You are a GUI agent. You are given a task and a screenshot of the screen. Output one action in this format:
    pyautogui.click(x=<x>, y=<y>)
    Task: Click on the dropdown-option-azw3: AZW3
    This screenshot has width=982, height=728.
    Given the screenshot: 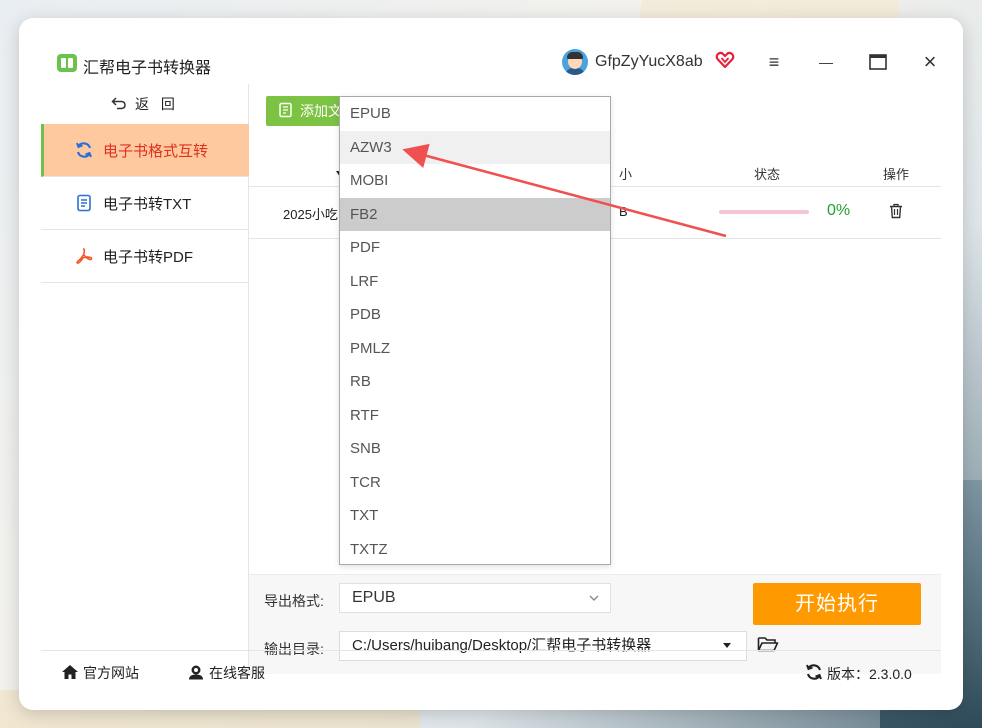 What is the action you would take?
    pyautogui.click(x=475, y=147)
    